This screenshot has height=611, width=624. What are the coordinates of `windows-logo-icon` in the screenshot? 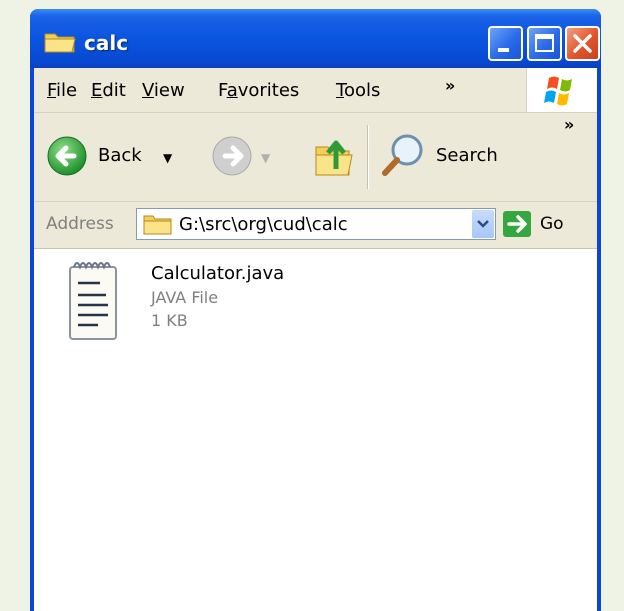 It's located at (558, 91).